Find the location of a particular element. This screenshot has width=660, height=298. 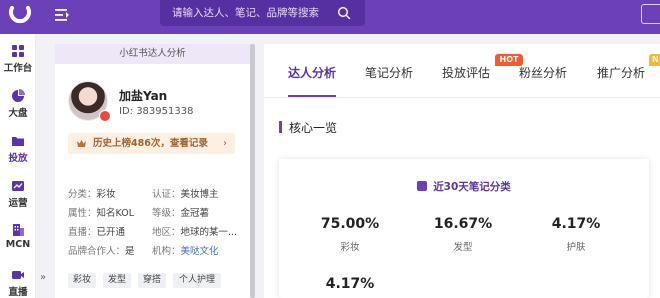

tabs-divider is located at coordinates (462, 97).